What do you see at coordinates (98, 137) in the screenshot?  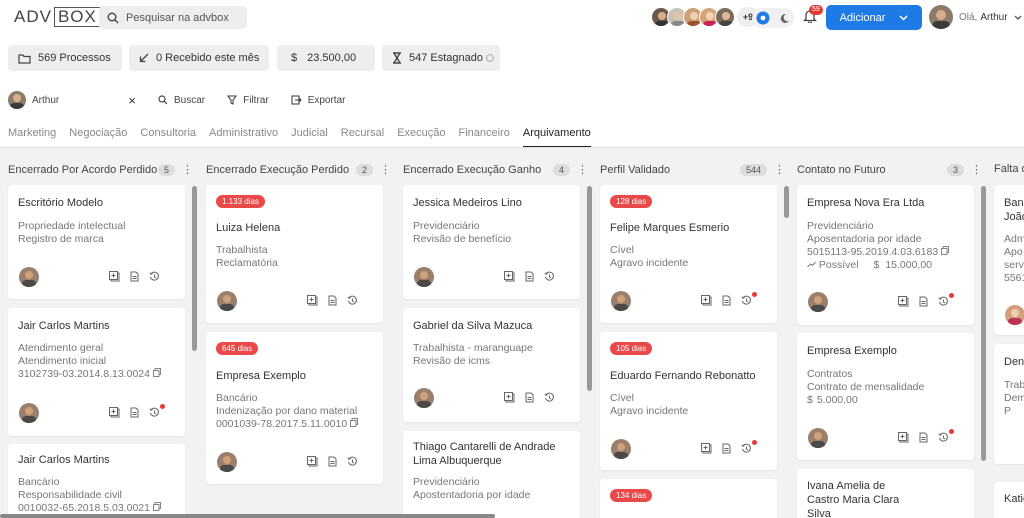 I see `tab-negociacao: Negociação` at bounding box center [98, 137].